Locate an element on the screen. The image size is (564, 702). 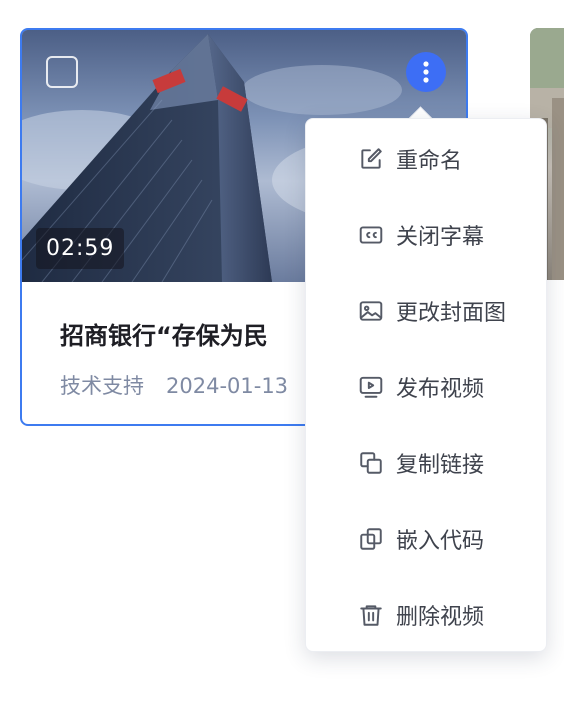
menu-item-delete-video: 删除视频 is located at coordinates (427, 615).